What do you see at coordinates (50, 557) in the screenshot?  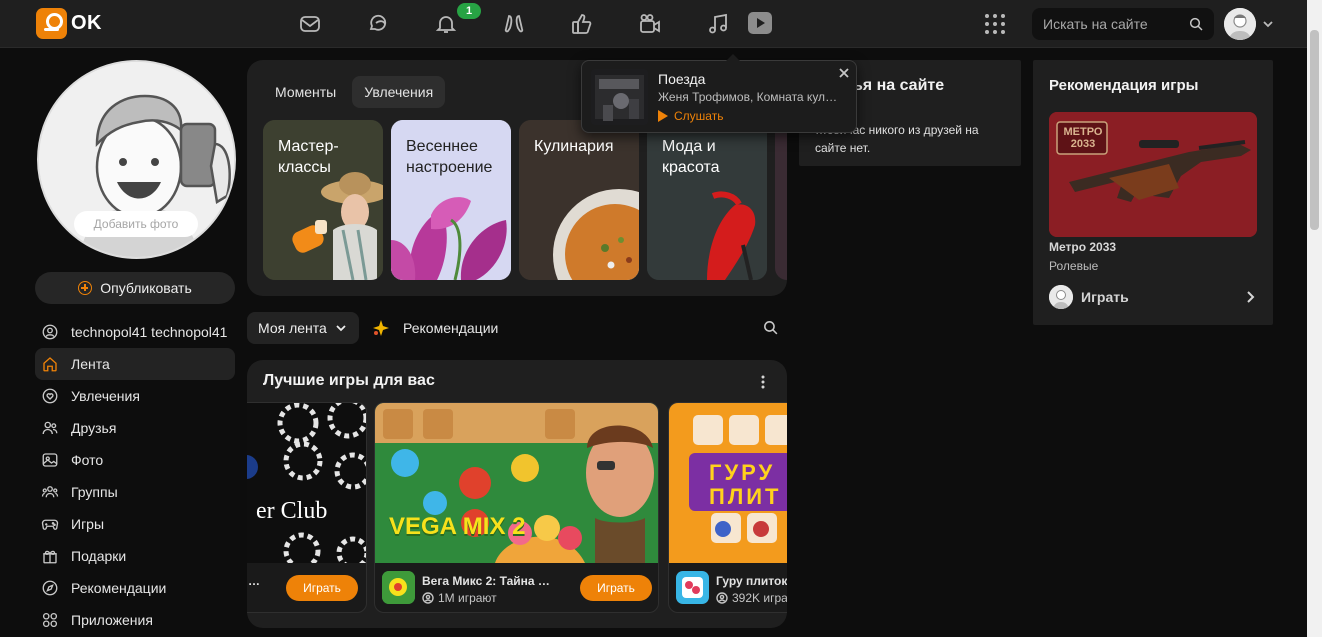 I see `gift-icon` at bounding box center [50, 557].